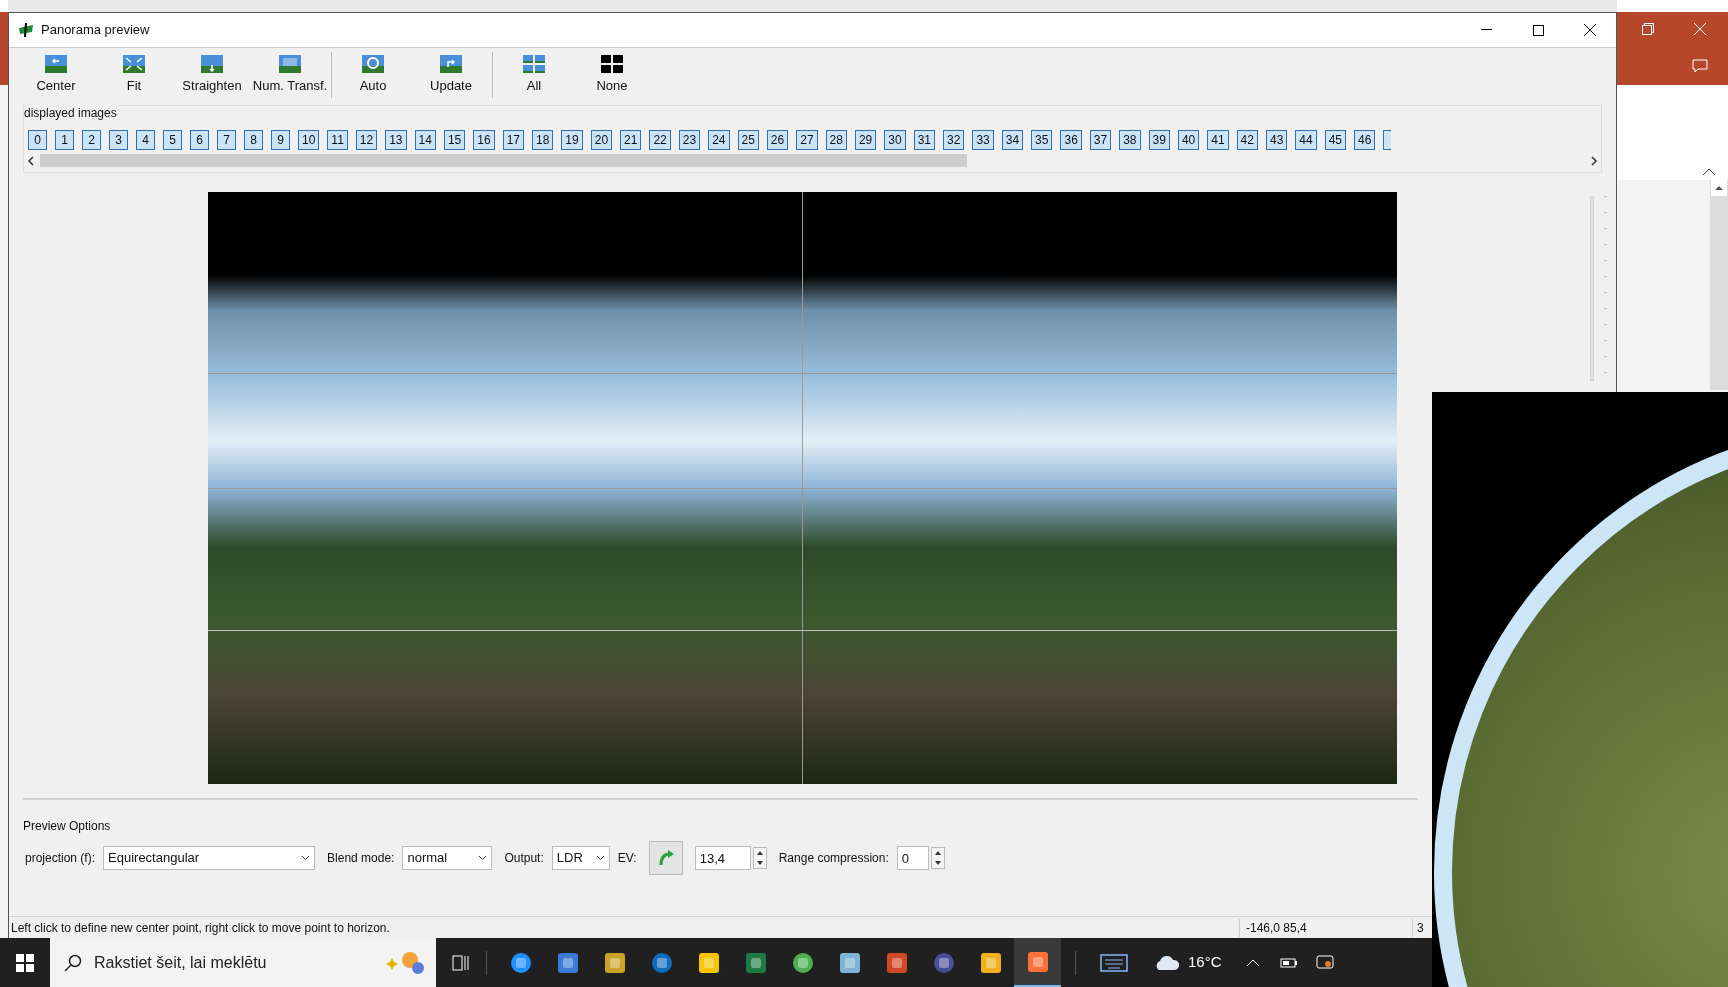 Image resolution: width=1728 pixels, height=987 pixels. What do you see at coordinates (612, 75) in the screenshot?
I see `toolbar-button: None` at bounding box center [612, 75].